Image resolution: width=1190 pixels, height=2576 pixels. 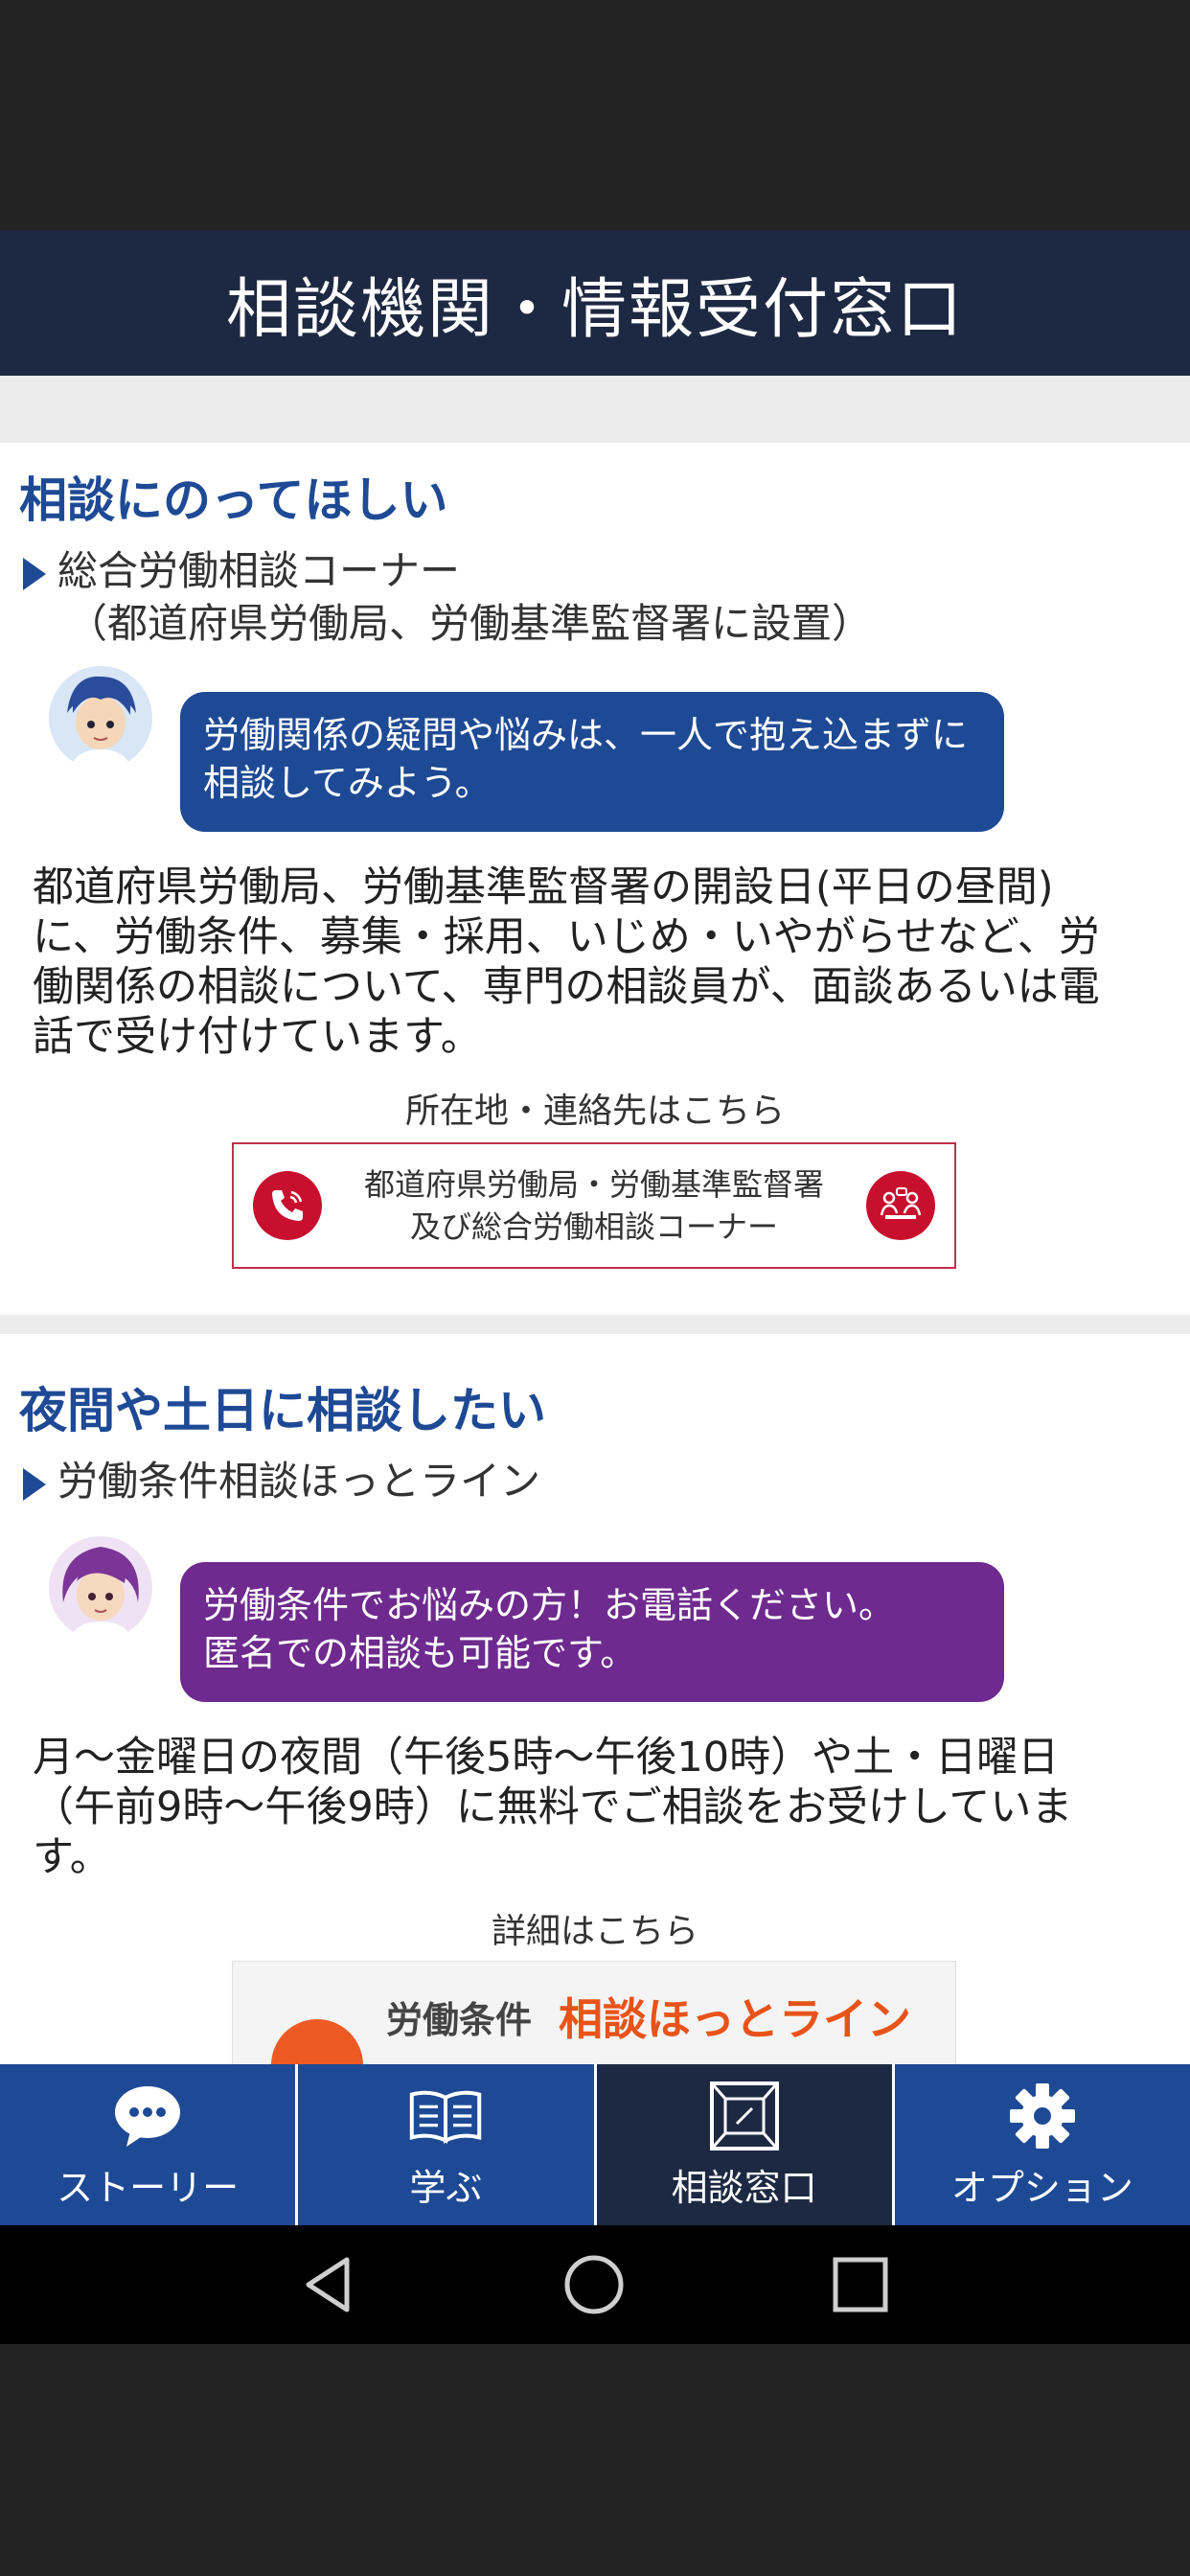 I want to click on bottom-tab-bar: ストーリー 学ぶ 相談窓口 オプション, so click(x=595, y=2144).